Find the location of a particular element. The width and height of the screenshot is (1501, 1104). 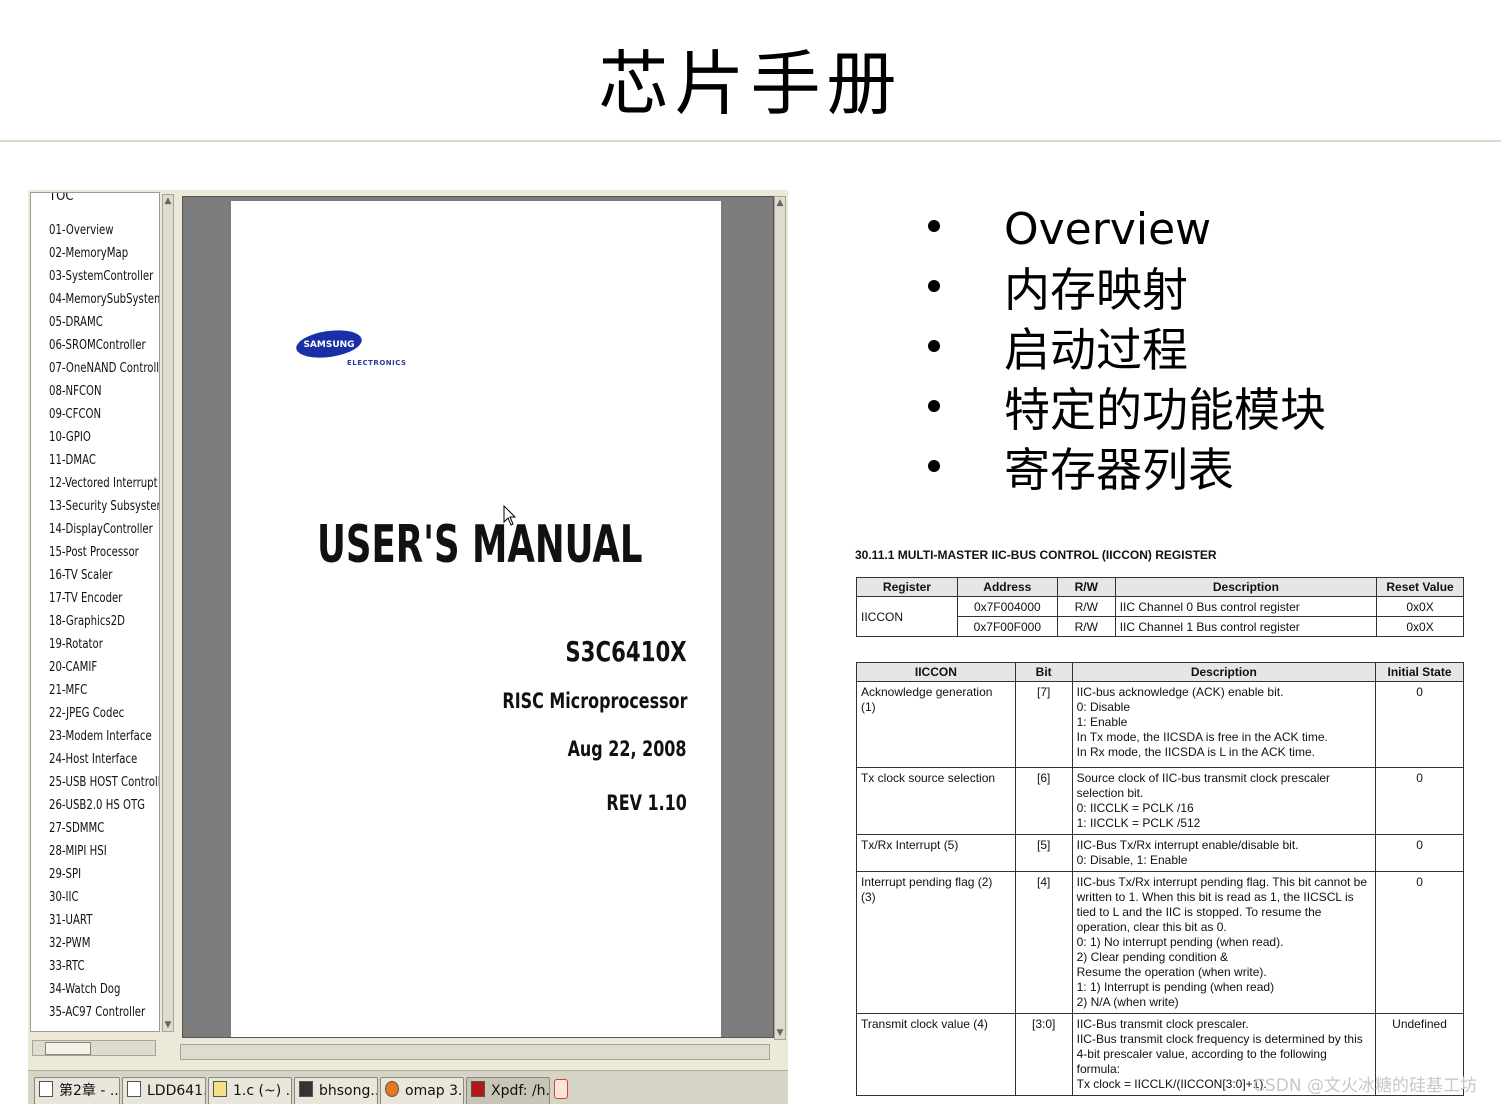

toc-item: 08-NFCON is located at coordinates (75, 391).